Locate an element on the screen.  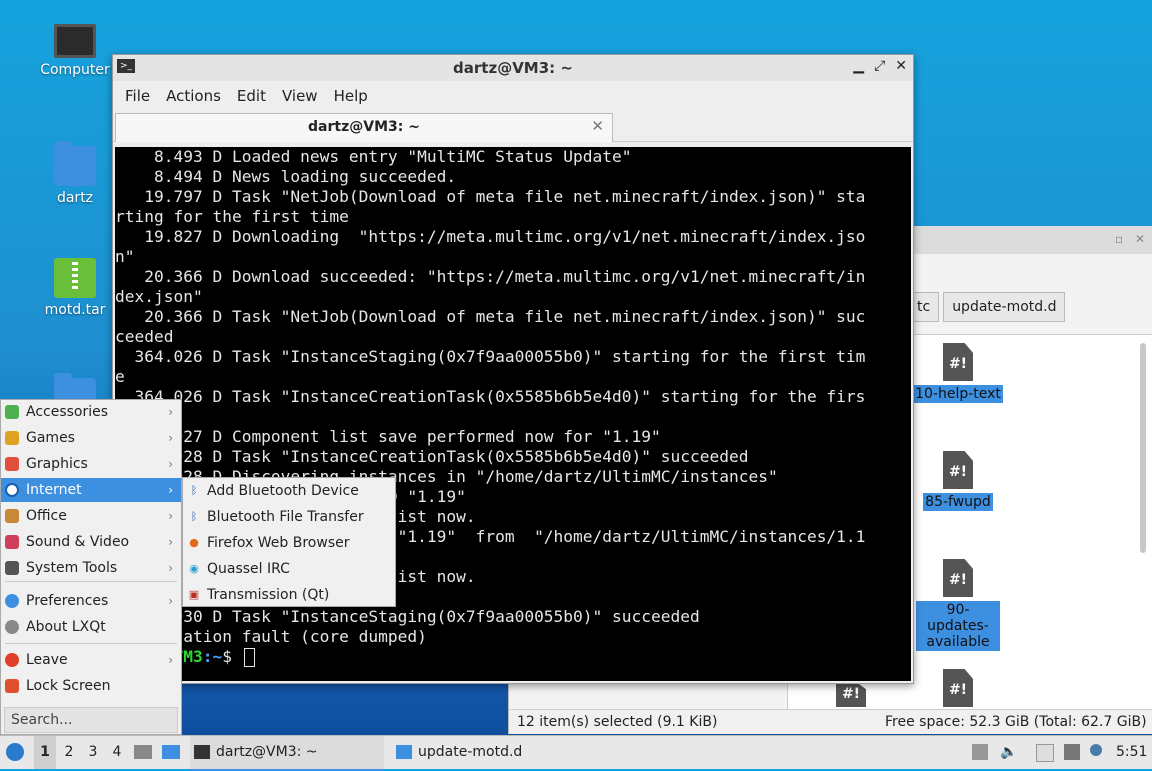
tab-bar: dartz@VM3: ~ ✕ is located at coordinates (513, 126).